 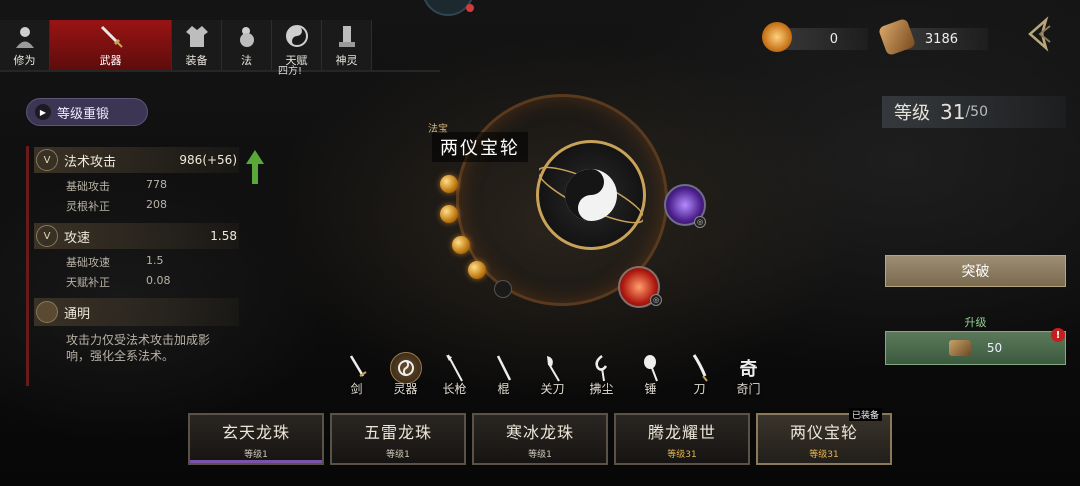 What do you see at coordinates (866, 414) in the screenshot?
I see `equipped-tag: 已装备` at bounding box center [866, 414].